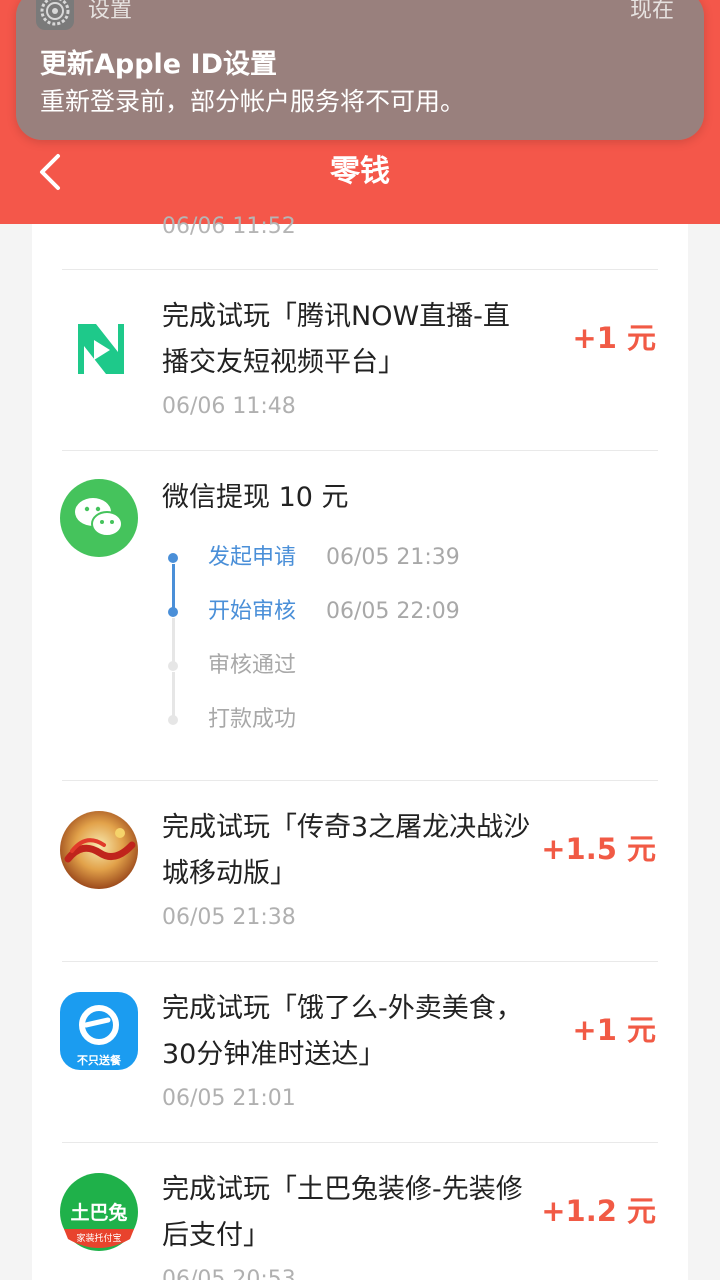  Describe the element at coordinates (252, 611) in the screenshot. I see `step-label: 开始审核` at that location.